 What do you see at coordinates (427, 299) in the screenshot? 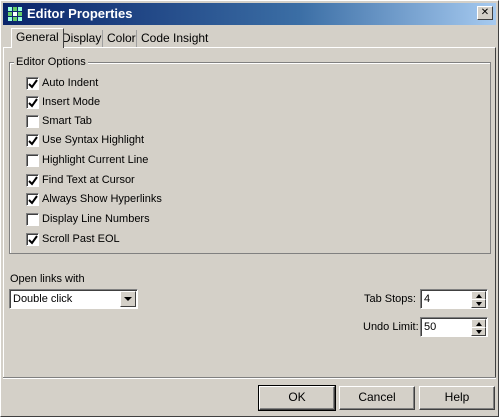
I see `tab-stops-value: 4` at bounding box center [427, 299].